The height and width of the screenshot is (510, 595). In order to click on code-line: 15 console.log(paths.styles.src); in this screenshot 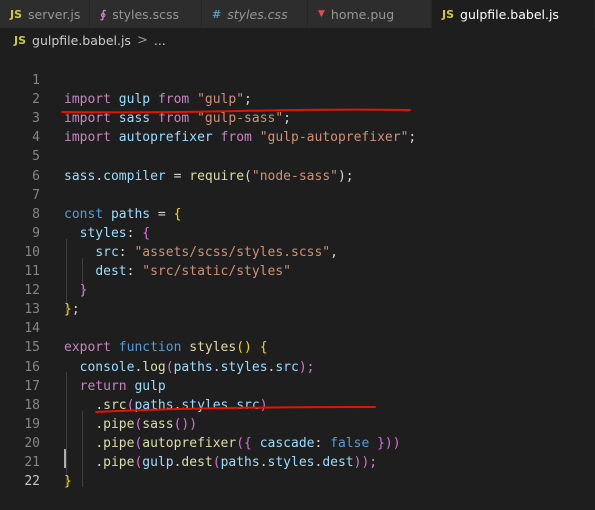, I will do `click(297, 346)`.